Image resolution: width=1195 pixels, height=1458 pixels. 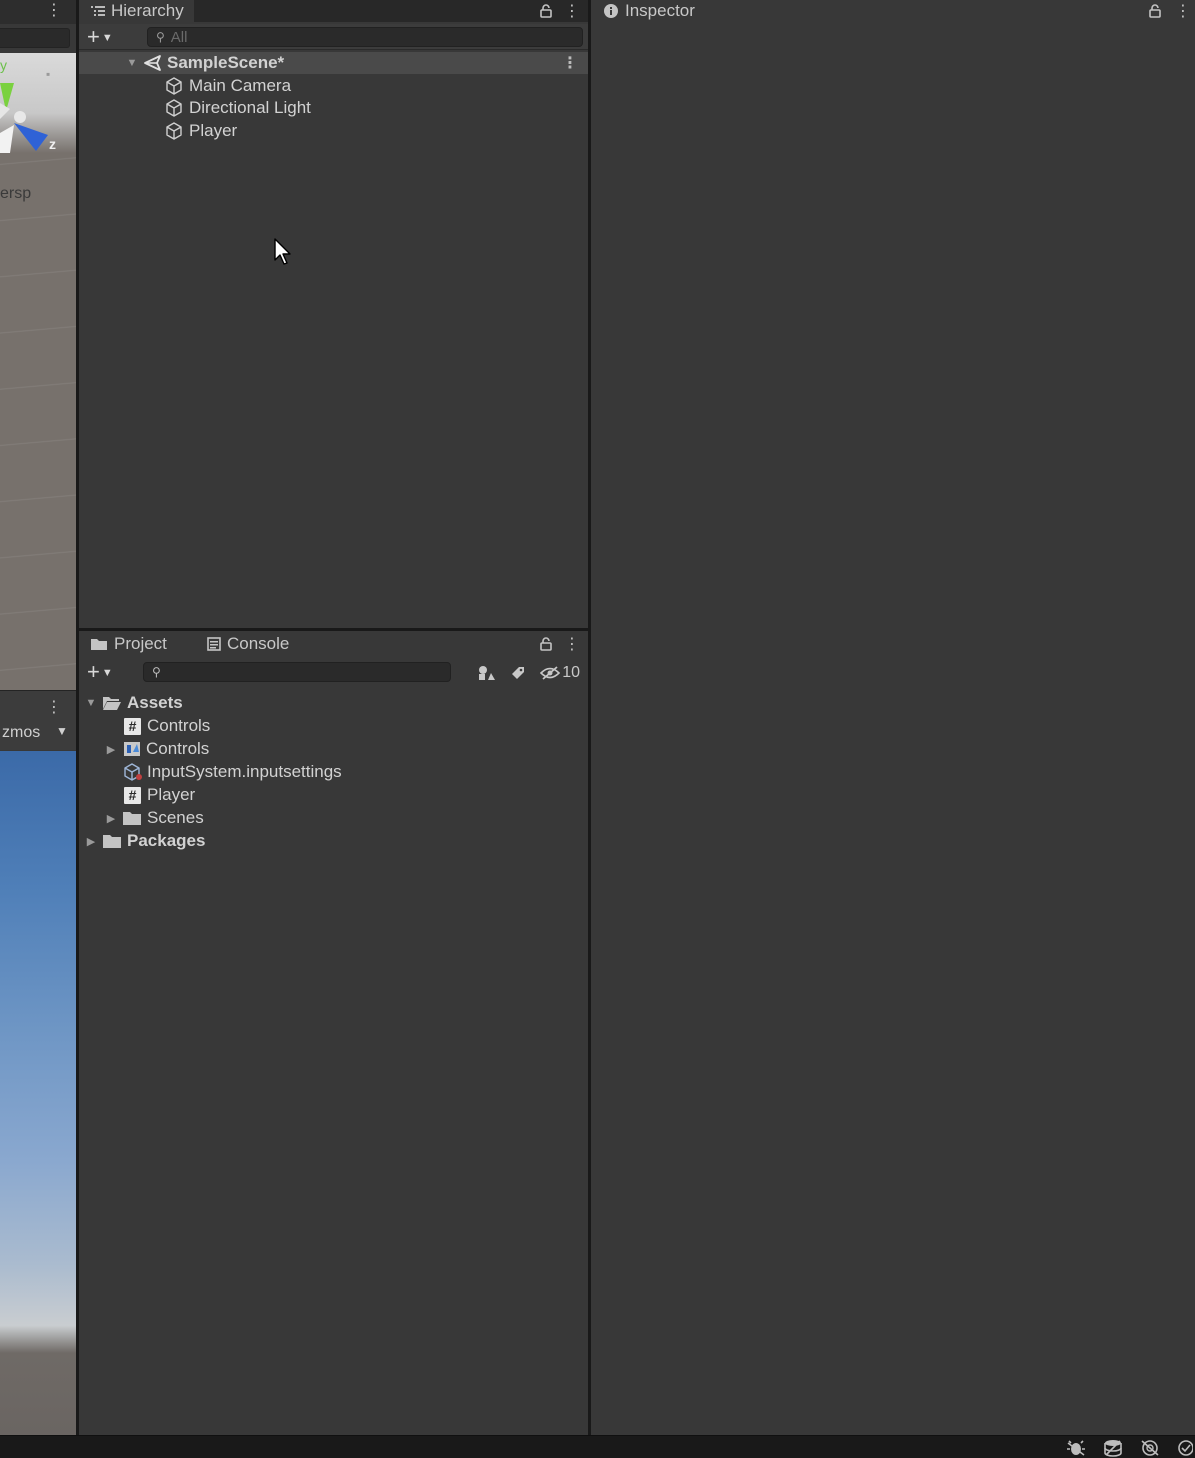 What do you see at coordinates (147, 10) in the screenshot?
I see `tab-label: Hierarchy` at bounding box center [147, 10].